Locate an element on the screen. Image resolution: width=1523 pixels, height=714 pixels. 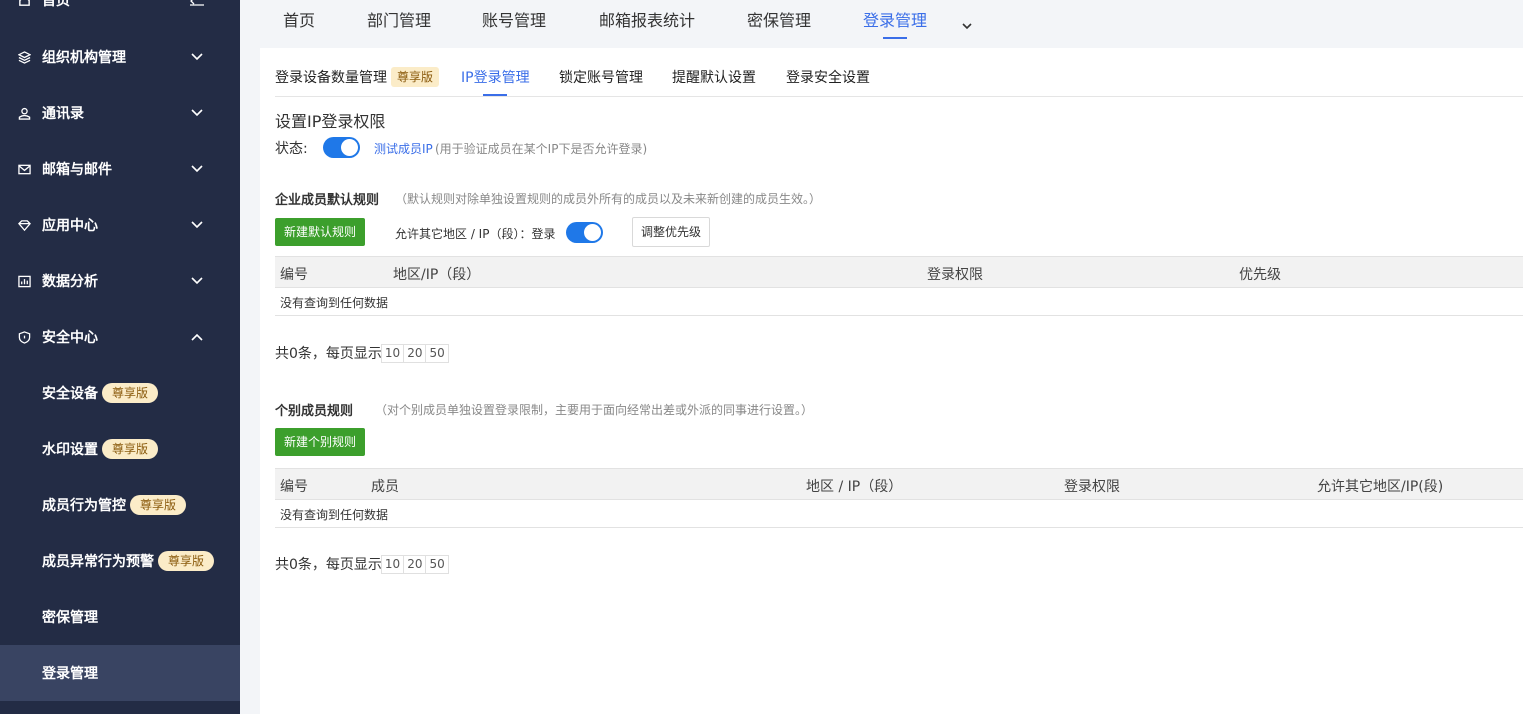
sidebar-item-label: 首页 is located at coordinates (56, 4).